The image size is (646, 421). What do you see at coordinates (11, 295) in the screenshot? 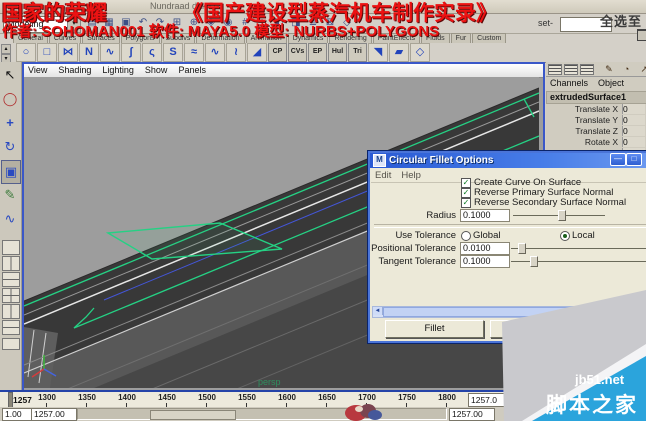
I see `layout-four-pane-button` at bounding box center [11, 295].